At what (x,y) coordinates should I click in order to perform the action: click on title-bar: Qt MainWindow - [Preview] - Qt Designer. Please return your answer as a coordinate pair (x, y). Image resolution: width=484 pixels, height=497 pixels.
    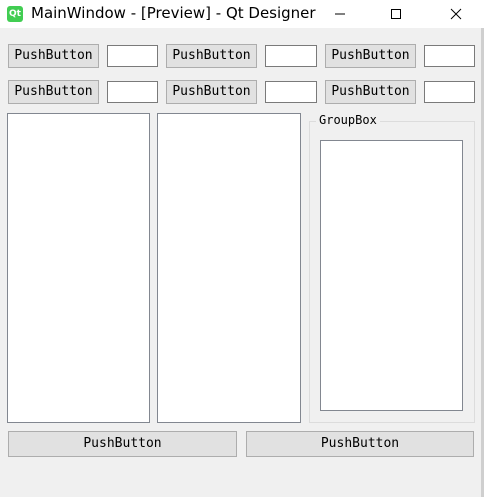
    Looking at the image, I should click on (242, 14).